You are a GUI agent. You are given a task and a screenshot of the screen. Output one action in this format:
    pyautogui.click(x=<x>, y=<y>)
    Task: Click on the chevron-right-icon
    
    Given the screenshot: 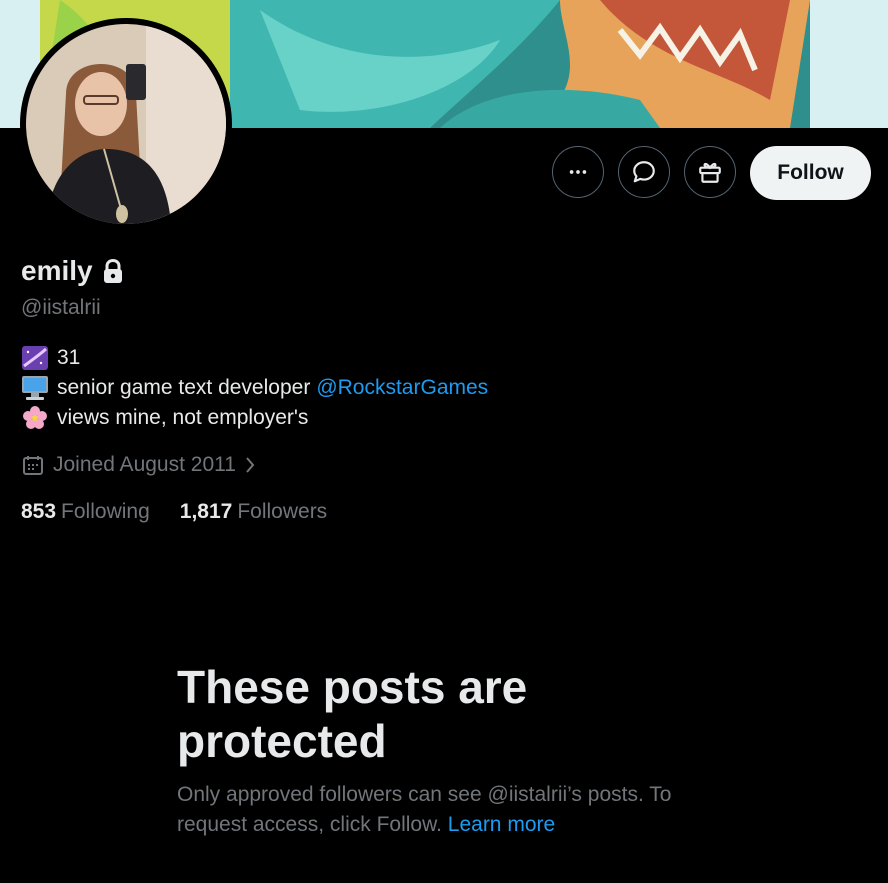 What is the action you would take?
    pyautogui.click(x=250, y=465)
    